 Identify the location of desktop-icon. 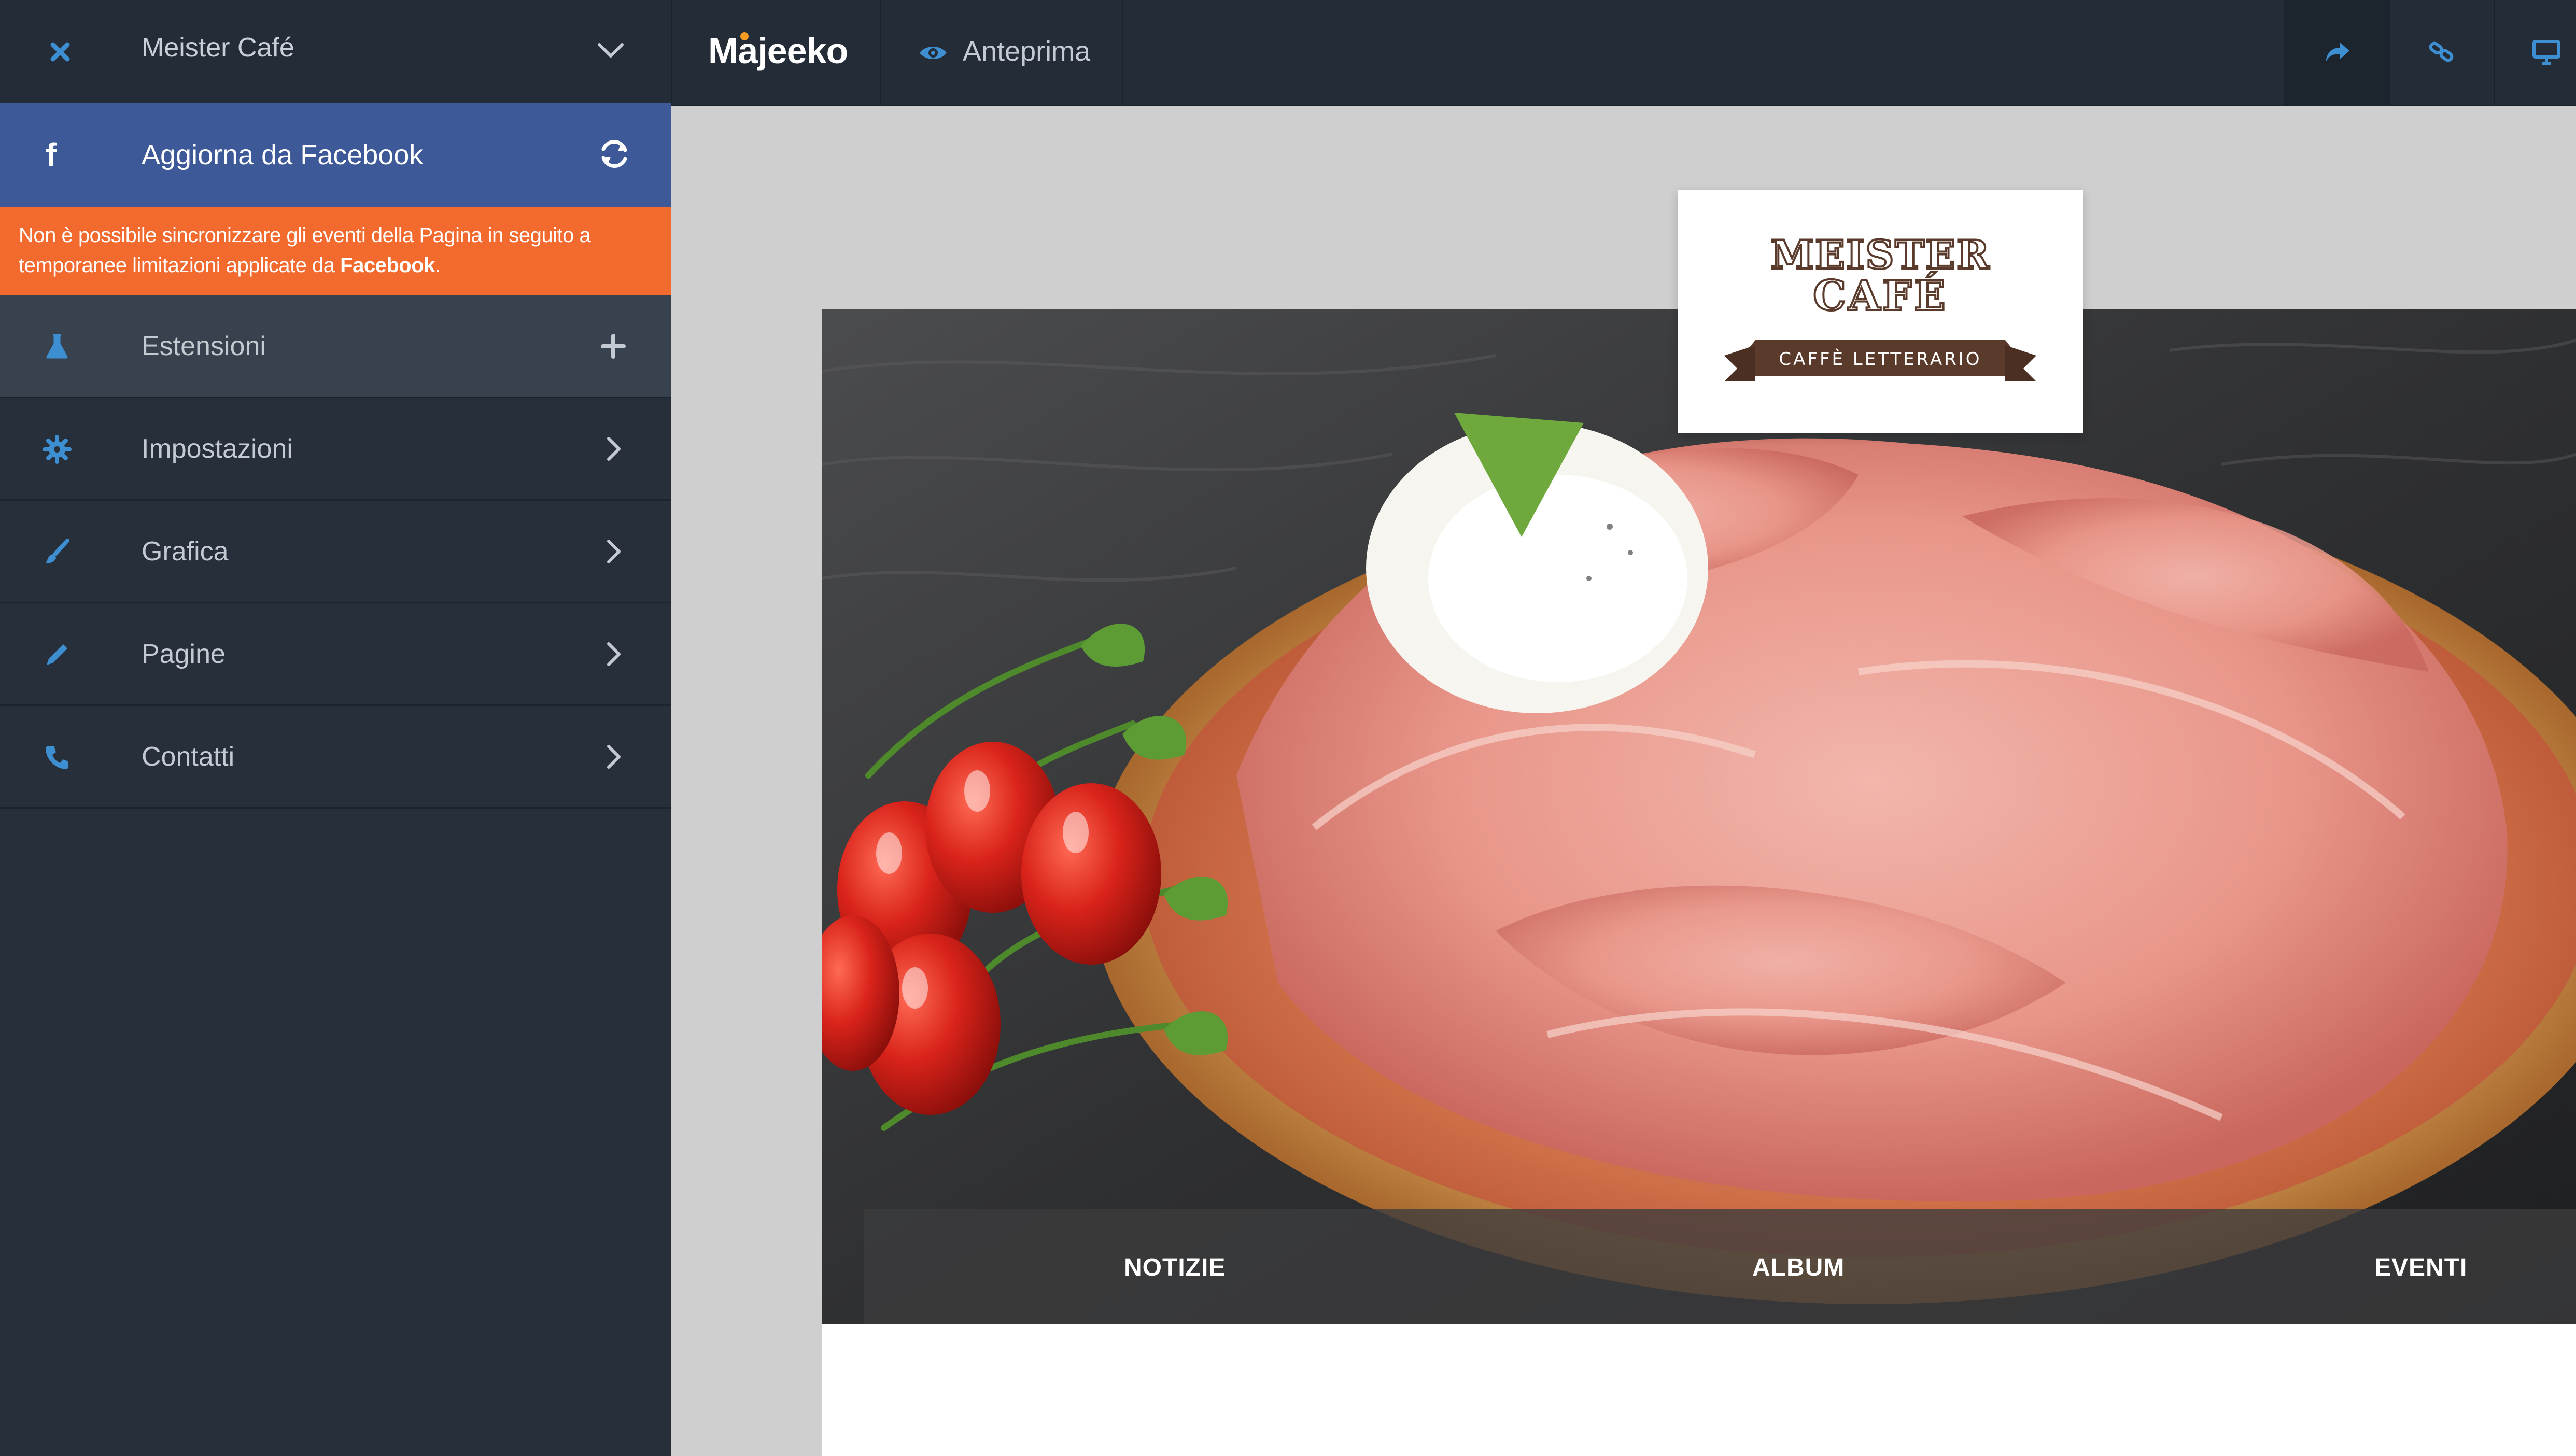
(2546, 52).